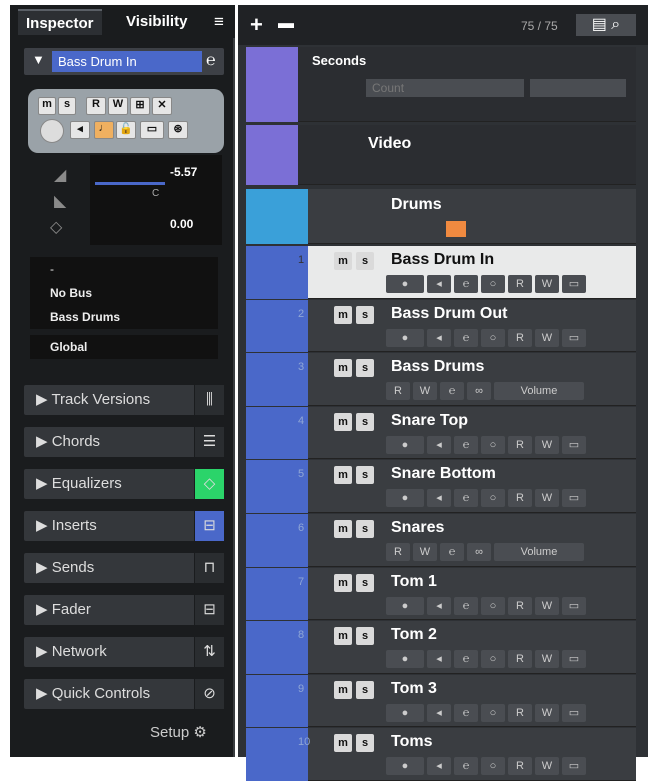 This screenshot has width=648, height=781. I want to click on record-enable-button, so click(52, 131).